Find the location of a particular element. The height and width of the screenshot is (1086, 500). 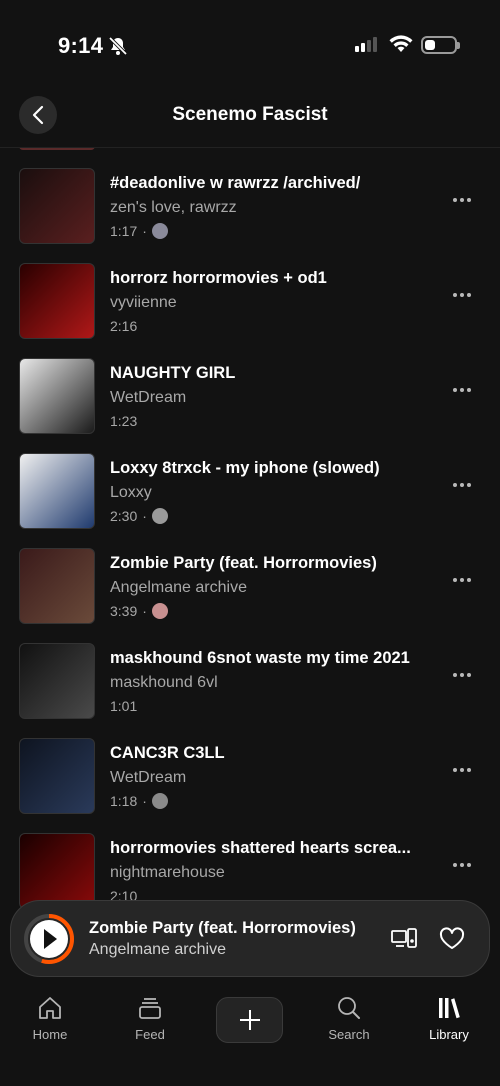

feed-icon is located at coordinates (150, 1008).